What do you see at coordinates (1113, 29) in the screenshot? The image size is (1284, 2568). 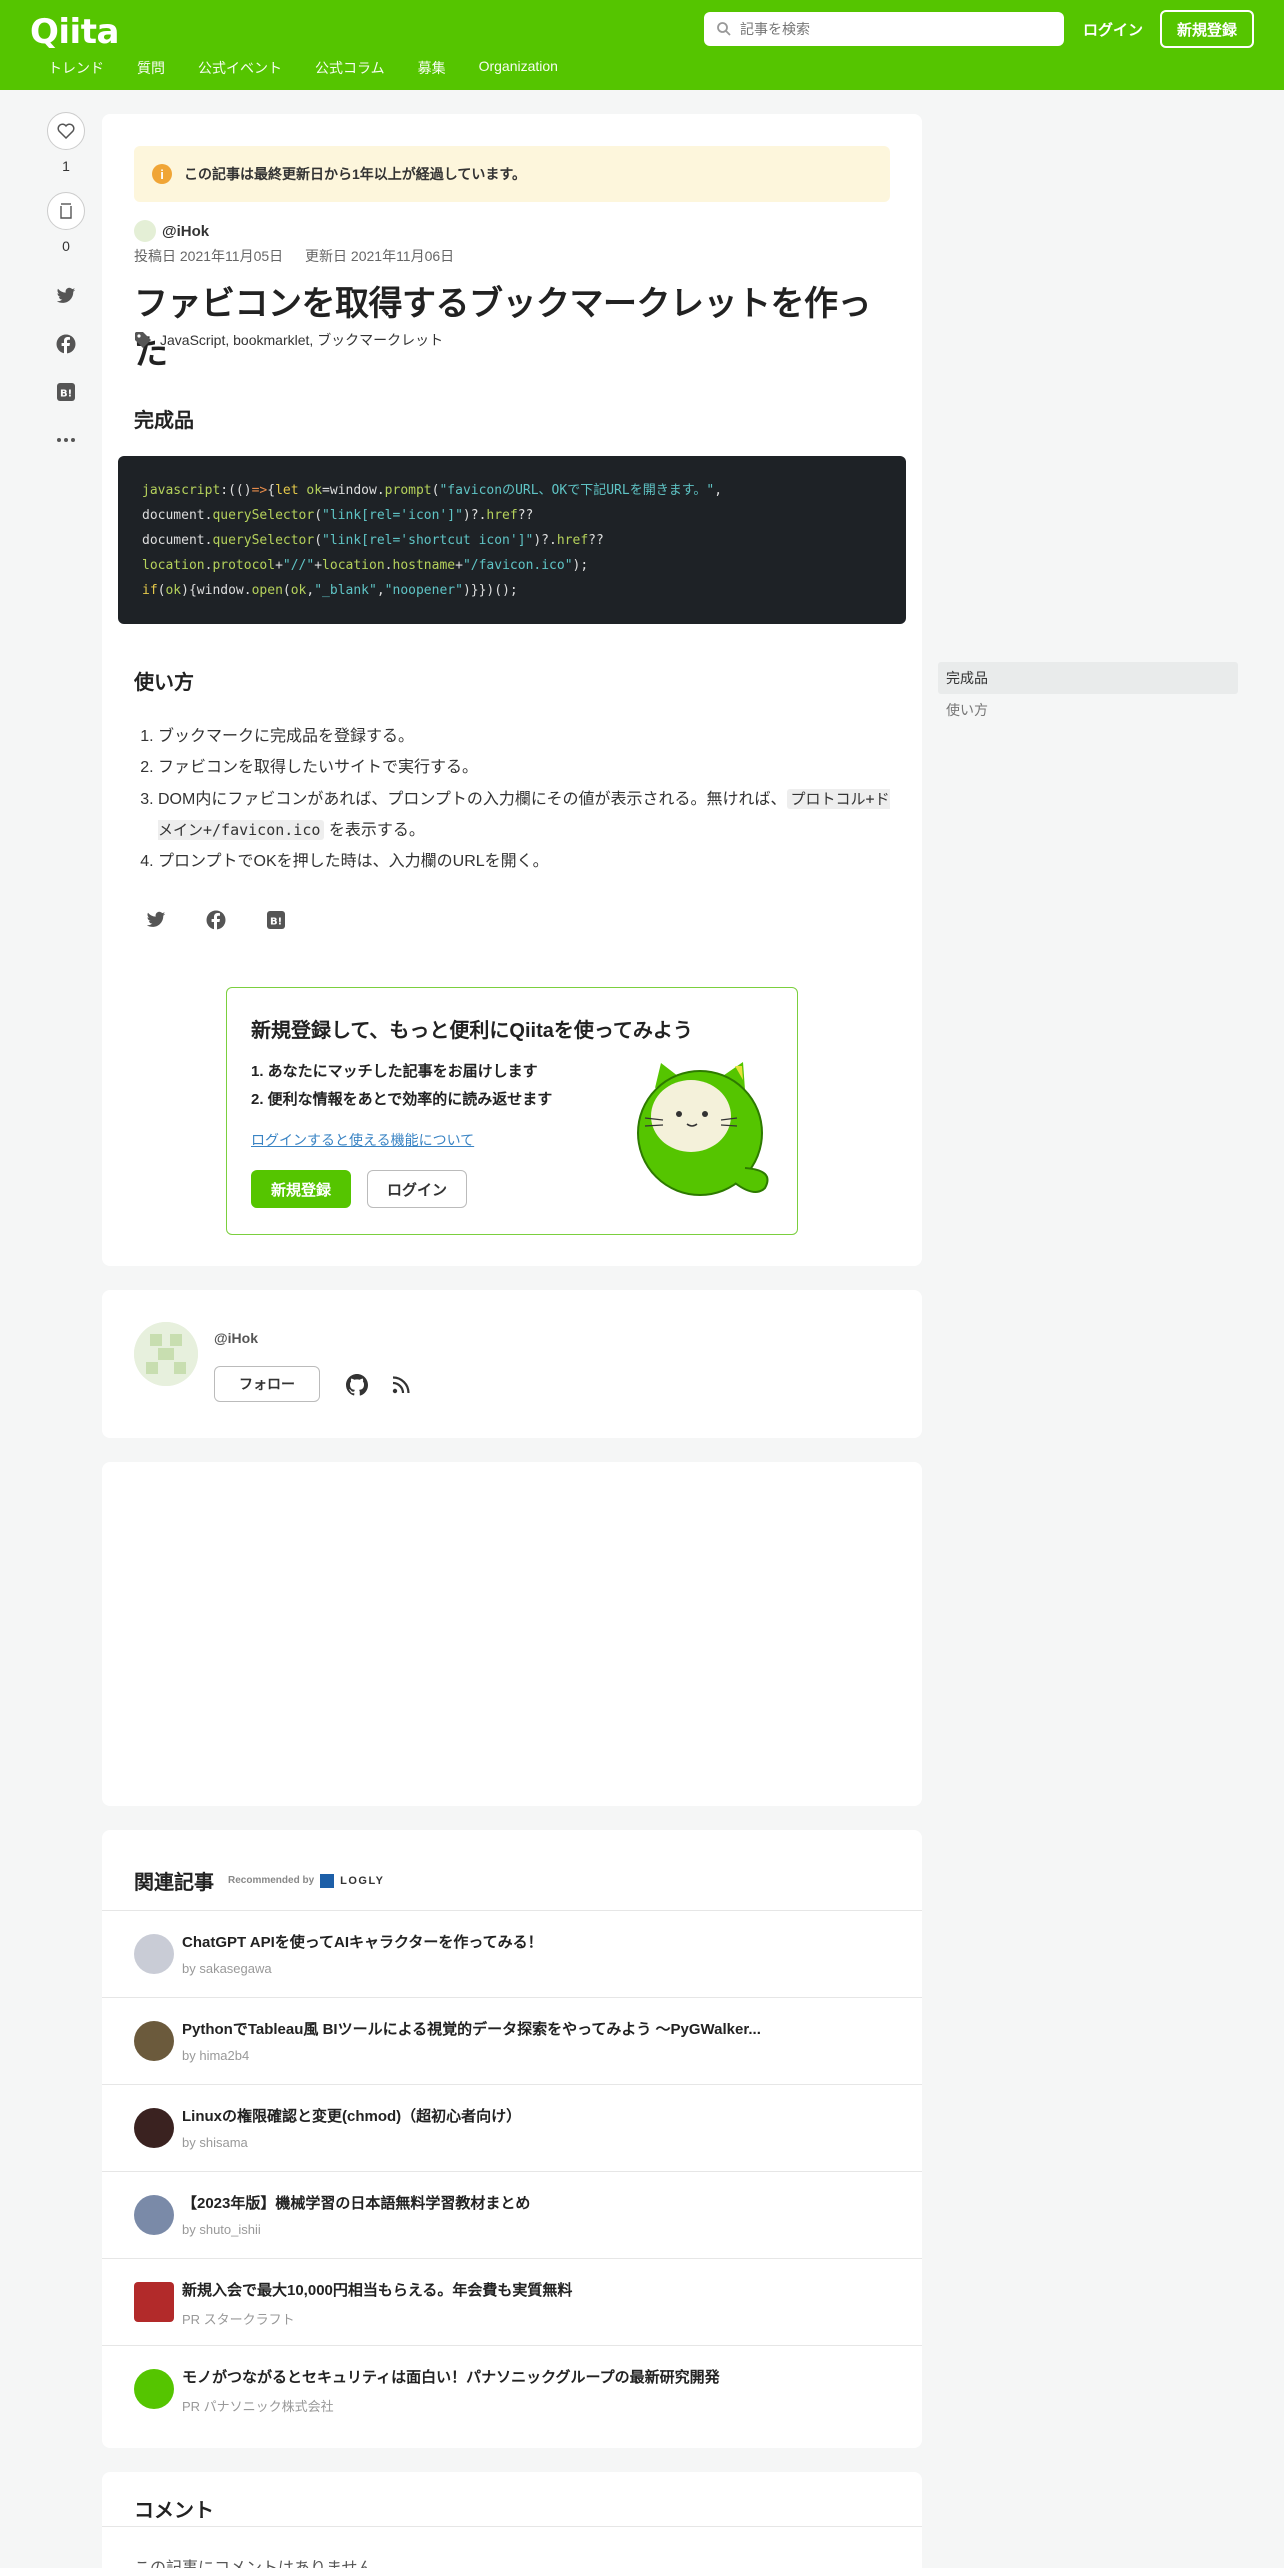 I see `login-button: ログイン` at bounding box center [1113, 29].